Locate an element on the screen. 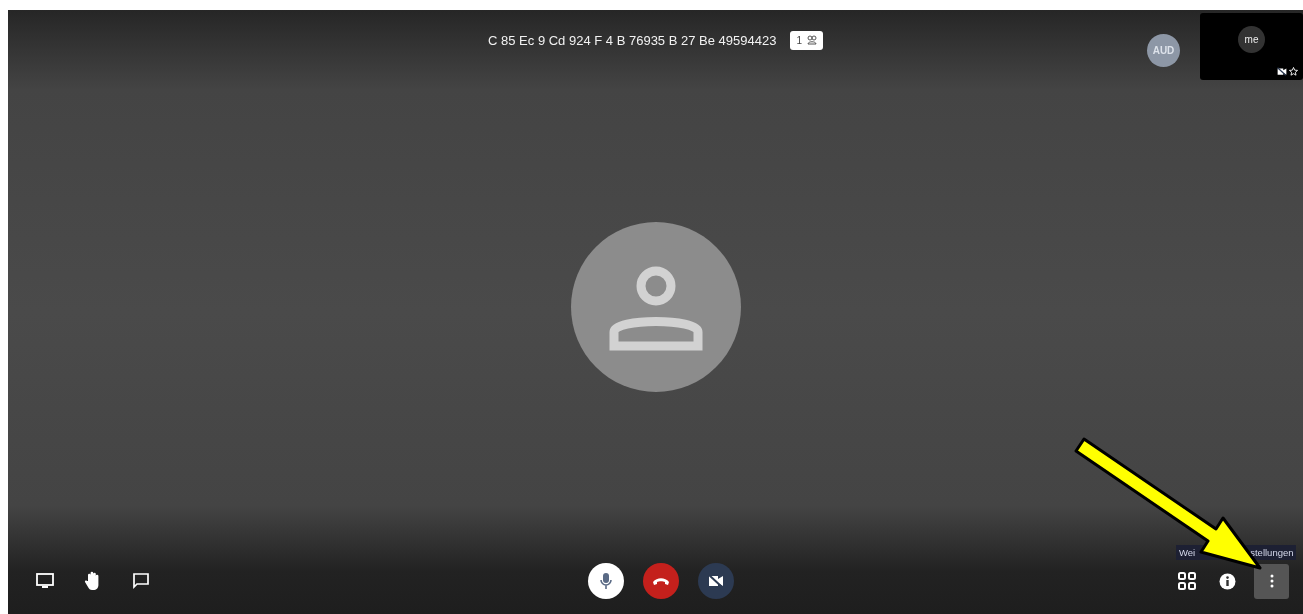  camera-button is located at coordinates (715, 581).